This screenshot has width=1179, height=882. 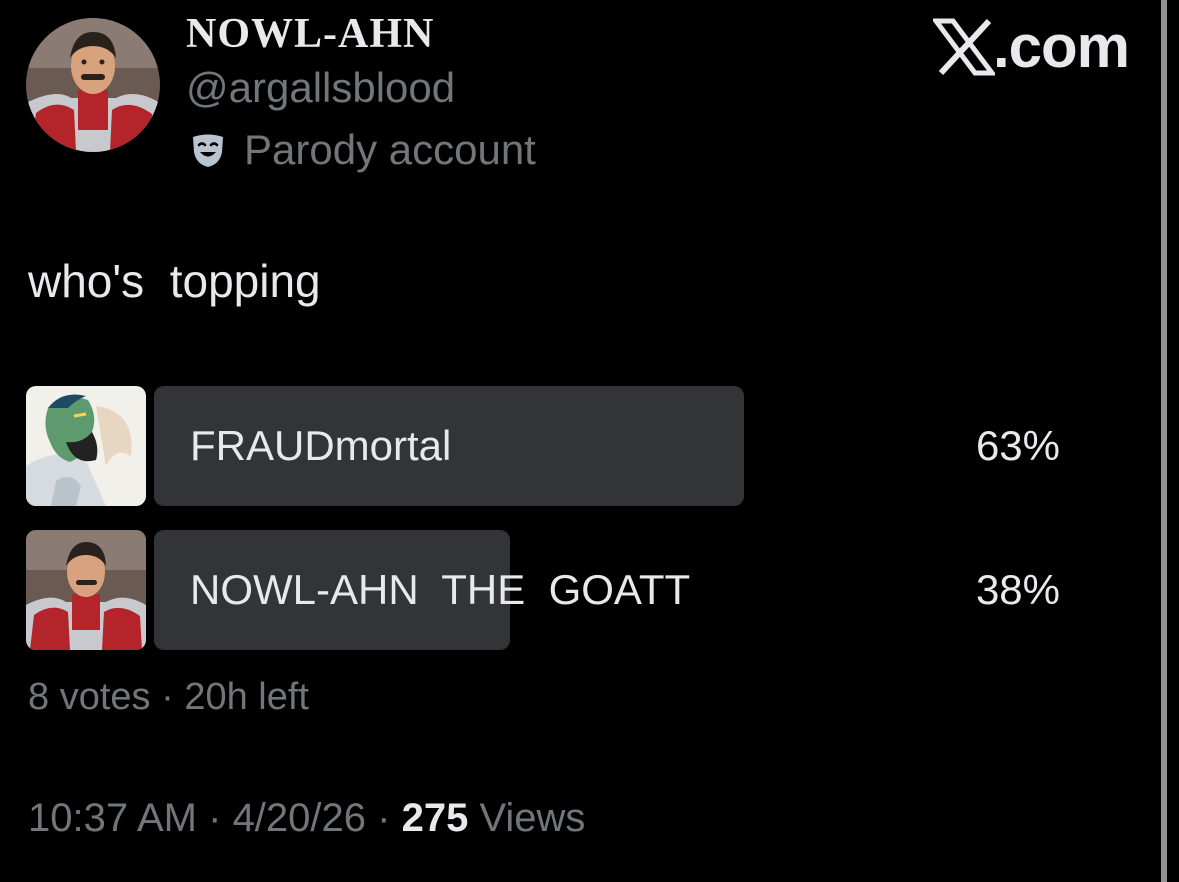 I want to click on tweet-text: who's topping, so click(x=174, y=281).